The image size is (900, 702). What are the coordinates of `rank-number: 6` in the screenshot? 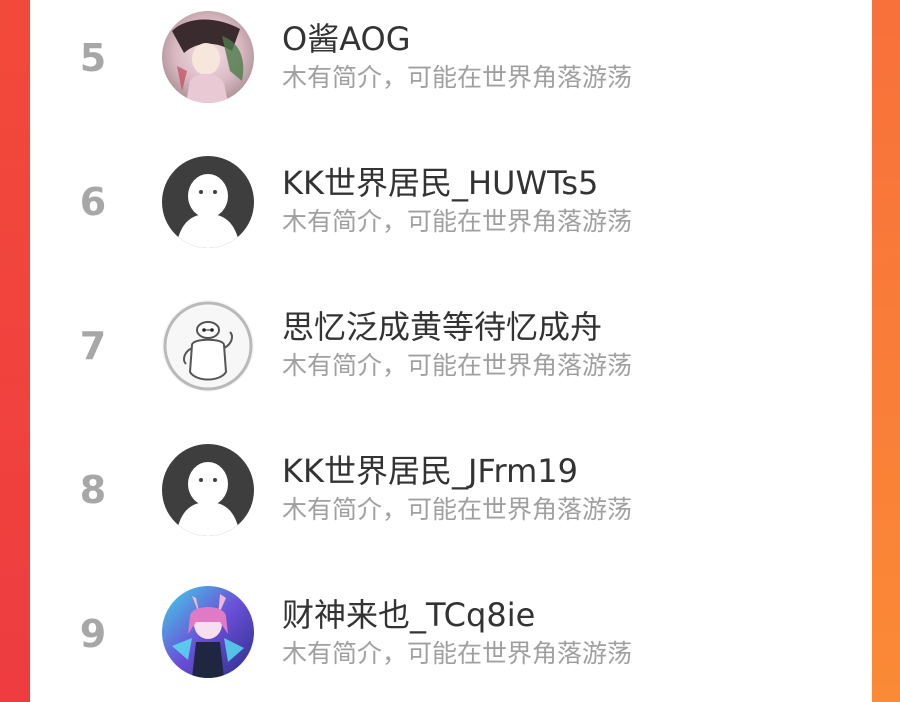 It's located at (93, 202).